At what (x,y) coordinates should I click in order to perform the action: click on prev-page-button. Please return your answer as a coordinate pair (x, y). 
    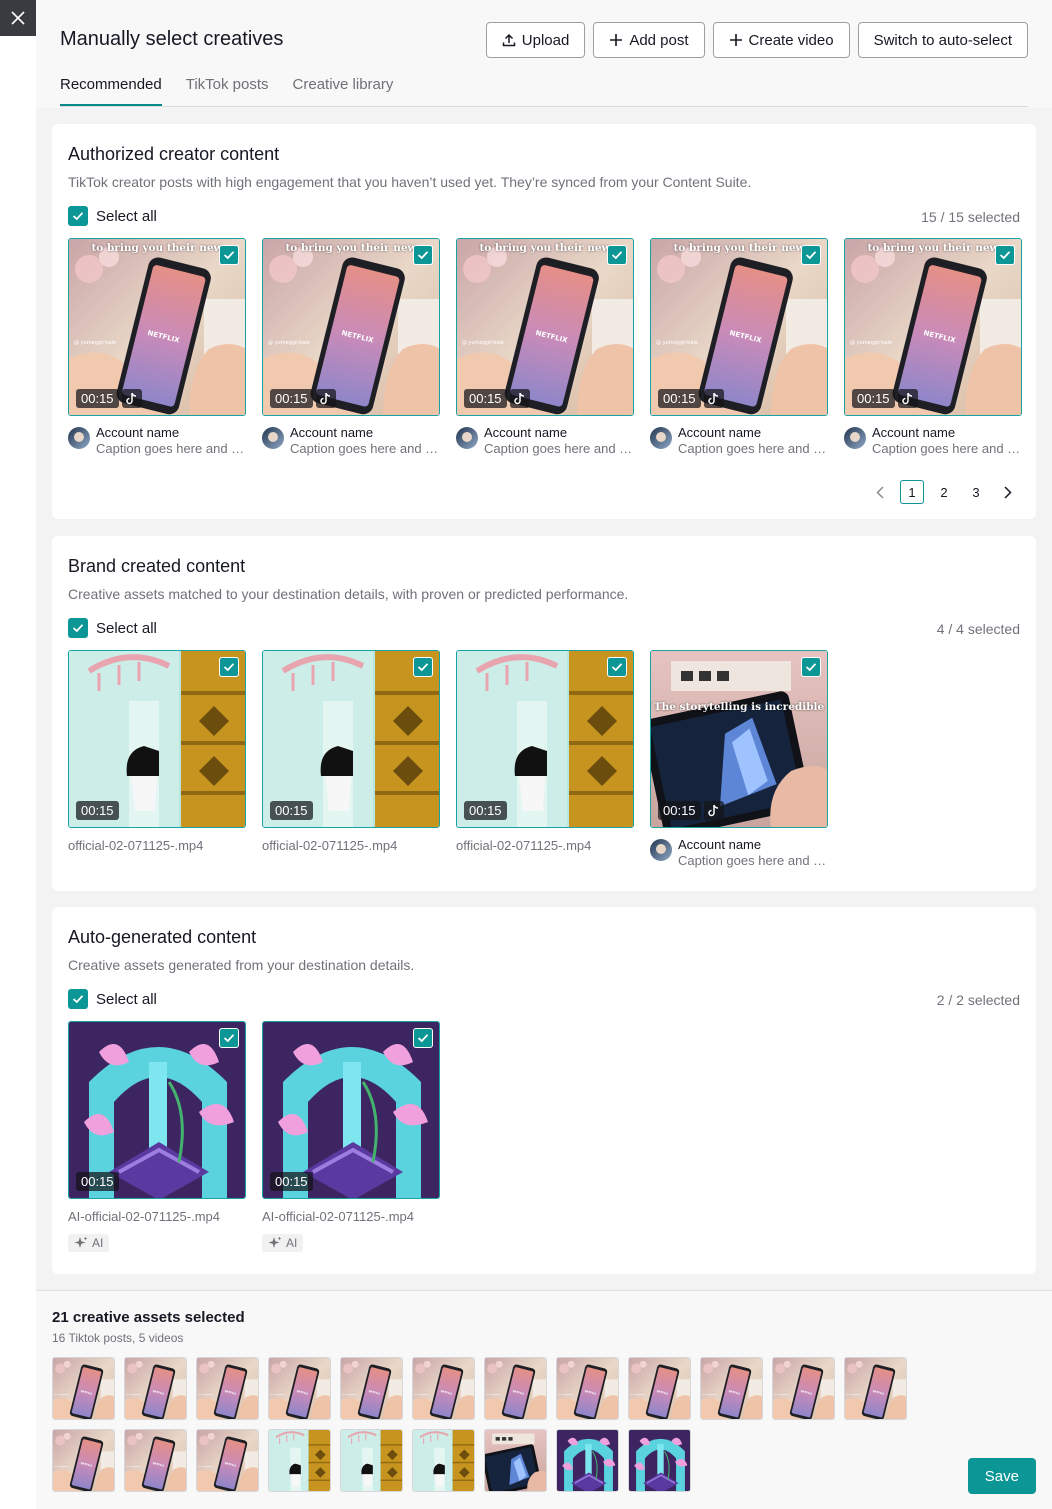
    Looking at the image, I should click on (880, 492).